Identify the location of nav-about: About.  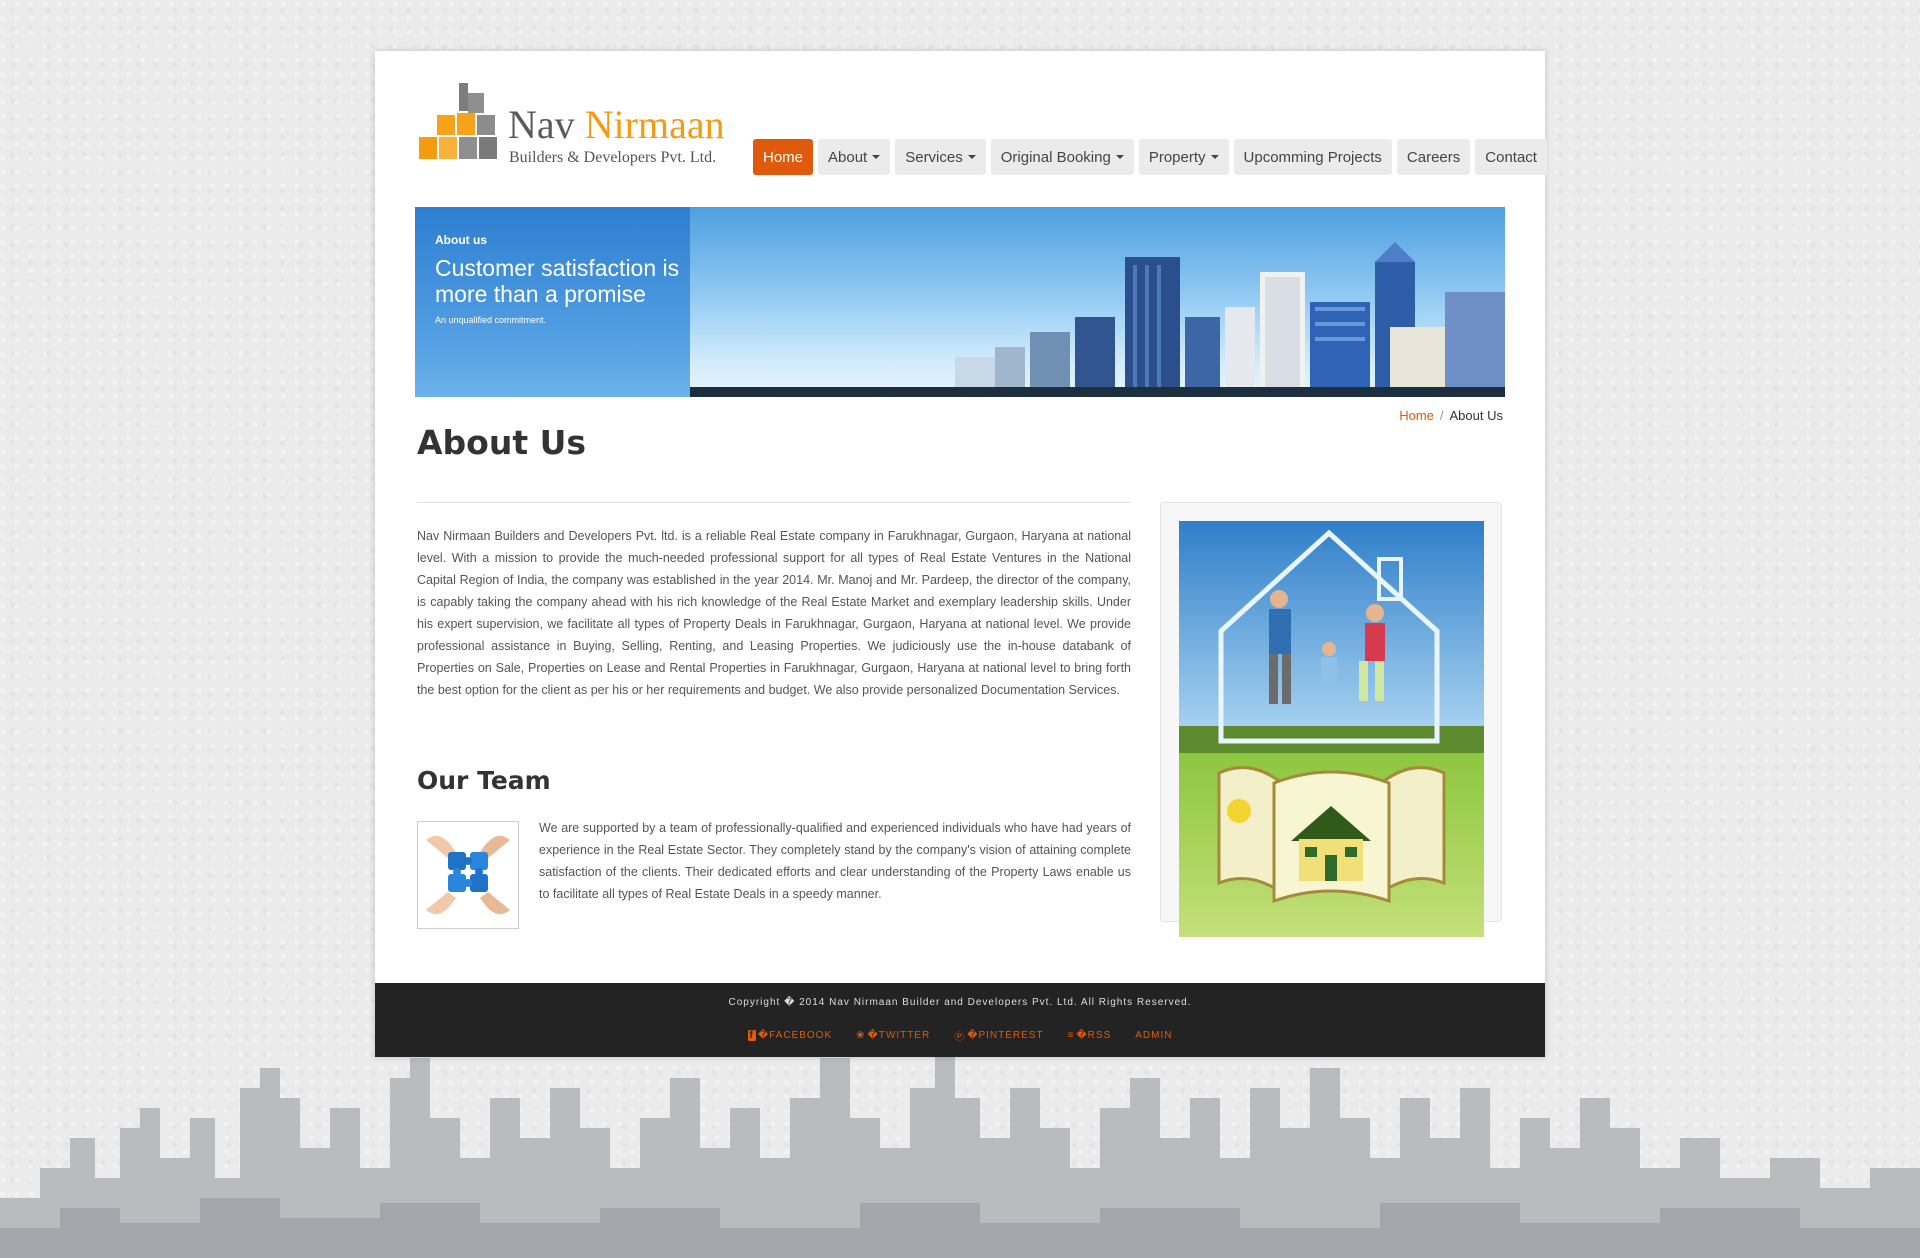
(854, 157).